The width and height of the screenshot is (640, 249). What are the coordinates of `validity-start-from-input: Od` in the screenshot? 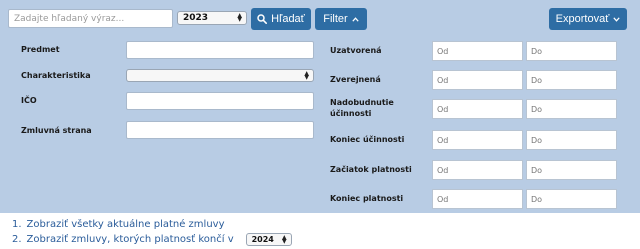 It's located at (477, 170).